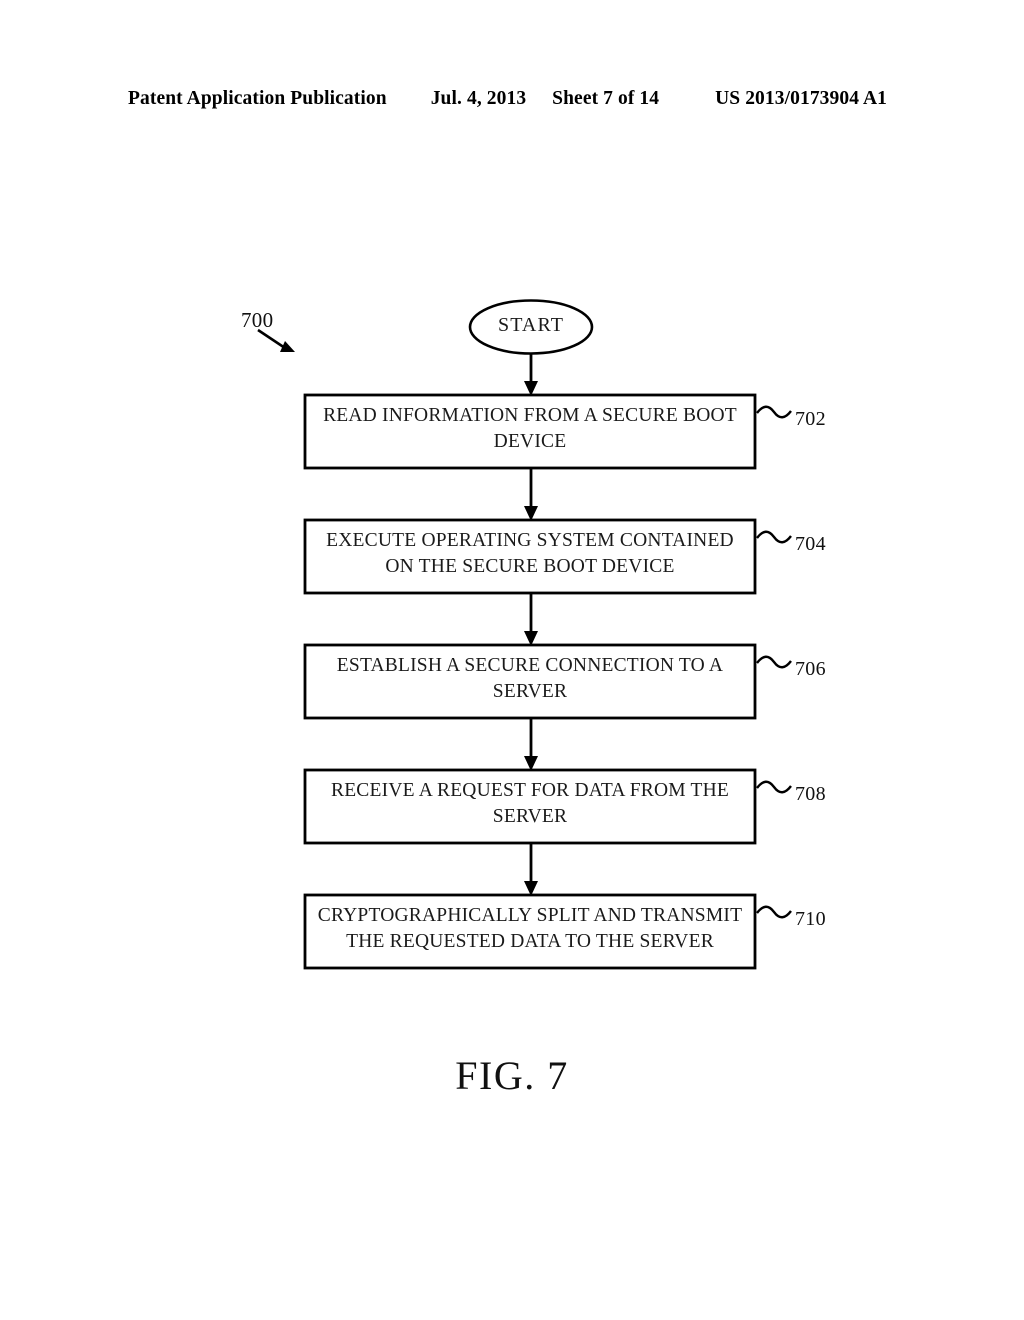  What do you see at coordinates (810, 544) in the screenshot?
I see `reference-number-704: 704` at bounding box center [810, 544].